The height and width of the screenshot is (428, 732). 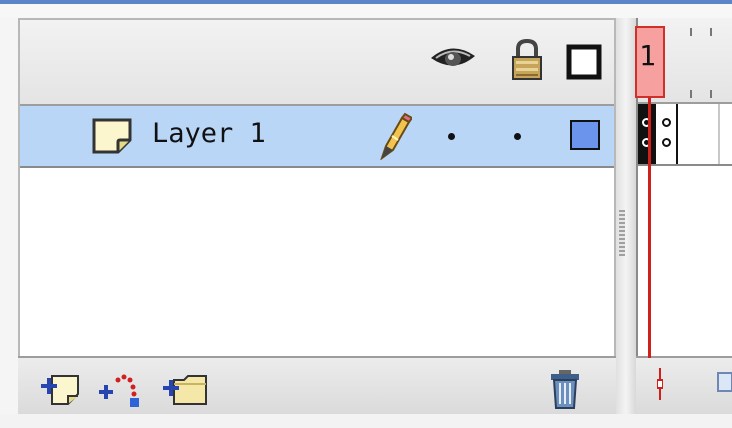 I want to click on outline-color-swatch, so click(x=585, y=135).